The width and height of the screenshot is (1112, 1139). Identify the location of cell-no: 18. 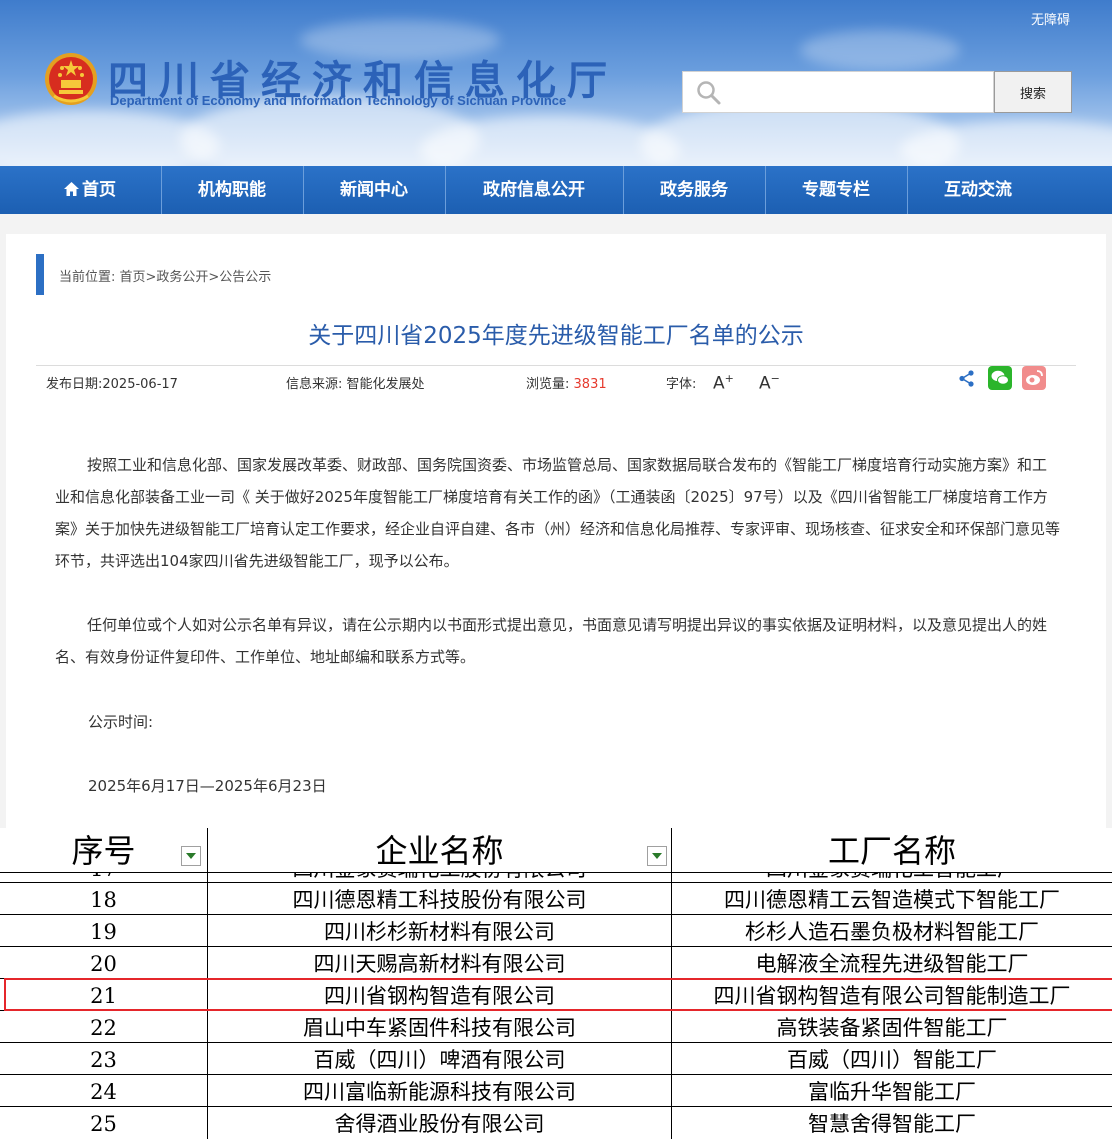
(103, 900).